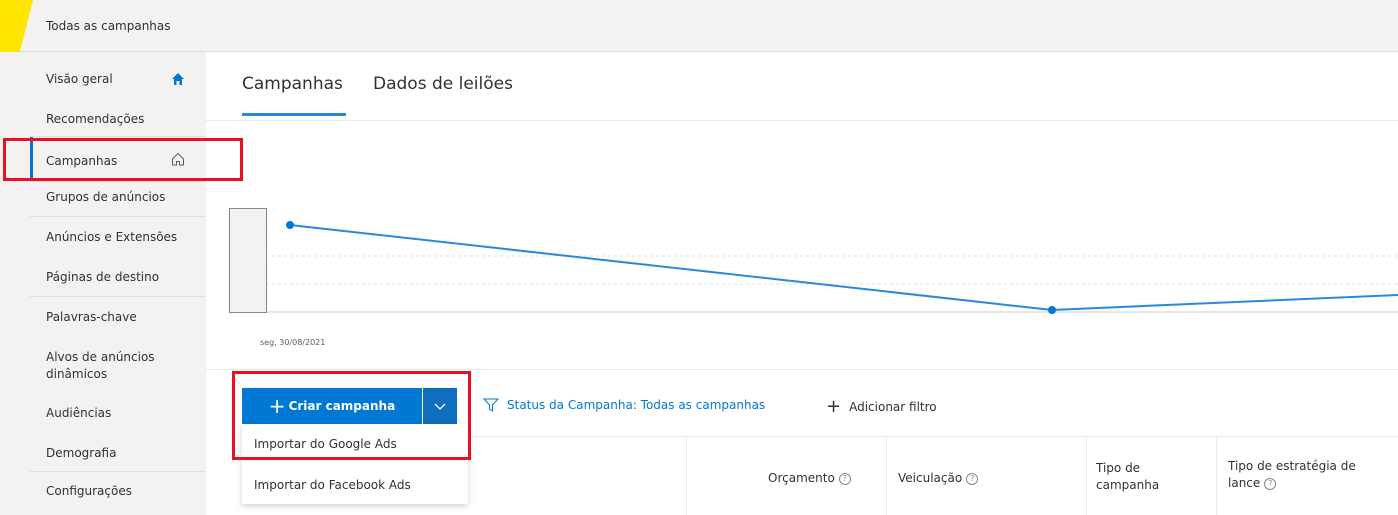 The width and height of the screenshot is (1398, 515). What do you see at coordinates (105, 197) in the screenshot?
I see `sidebar-item-ad-groups: Grupos de anúncios` at bounding box center [105, 197].